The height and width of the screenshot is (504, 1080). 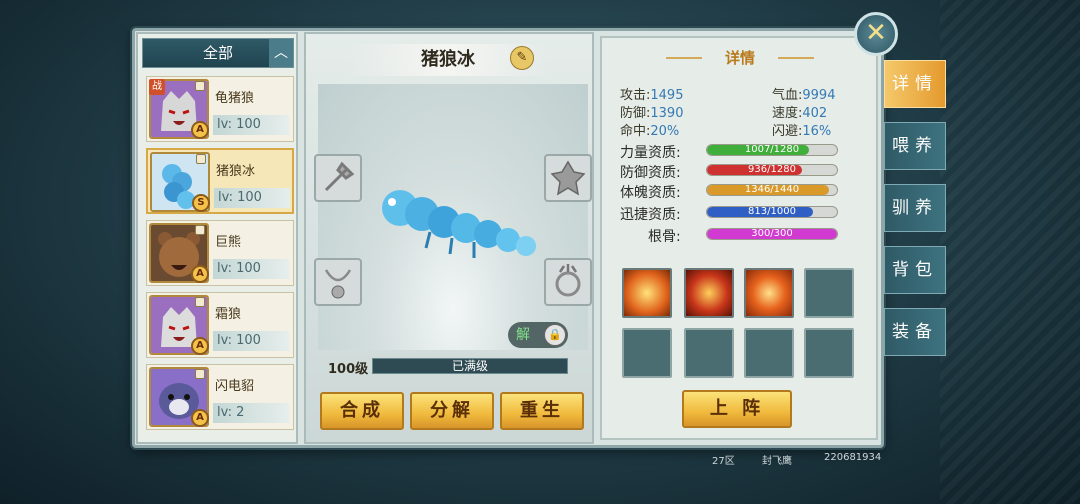 I want to click on close-icon: ✕, so click(x=876, y=34).